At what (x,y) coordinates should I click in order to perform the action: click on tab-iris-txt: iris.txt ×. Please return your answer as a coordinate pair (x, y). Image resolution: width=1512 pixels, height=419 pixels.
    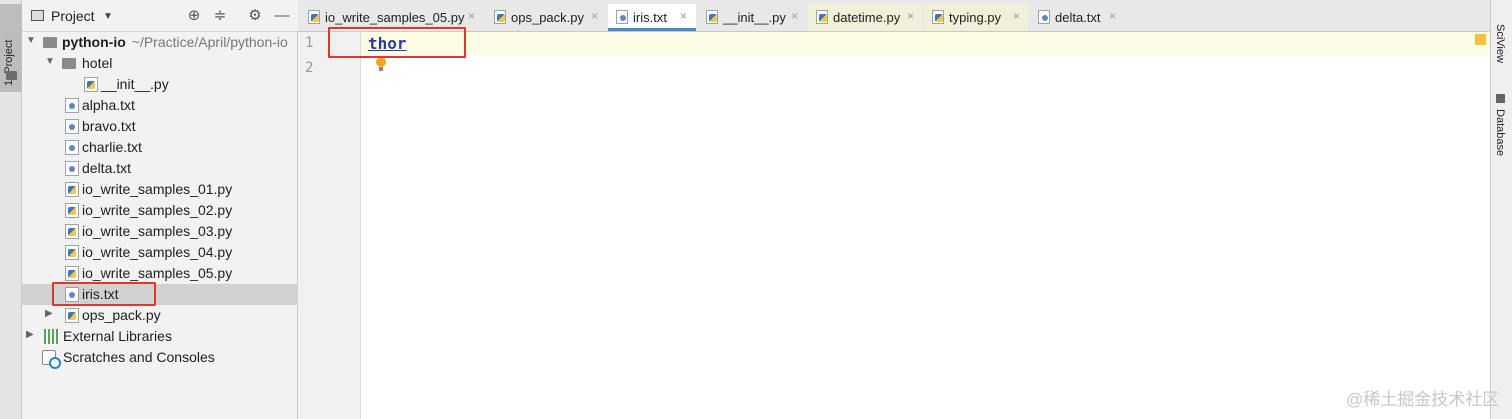
    Looking at the image, I should click on (652, 17).